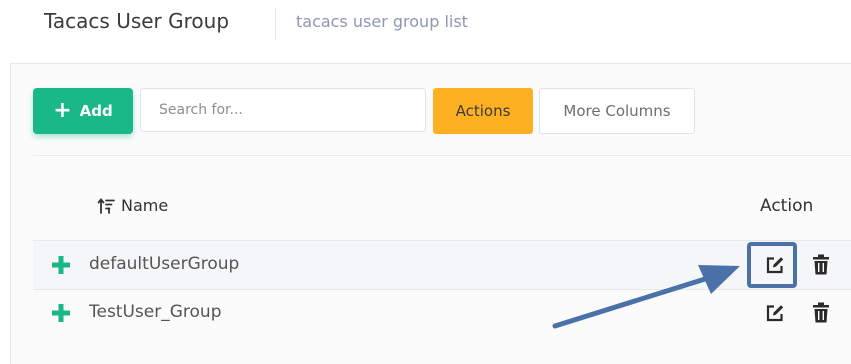  I want to click on row-name: defaultUserGroup, so click(164, 264).